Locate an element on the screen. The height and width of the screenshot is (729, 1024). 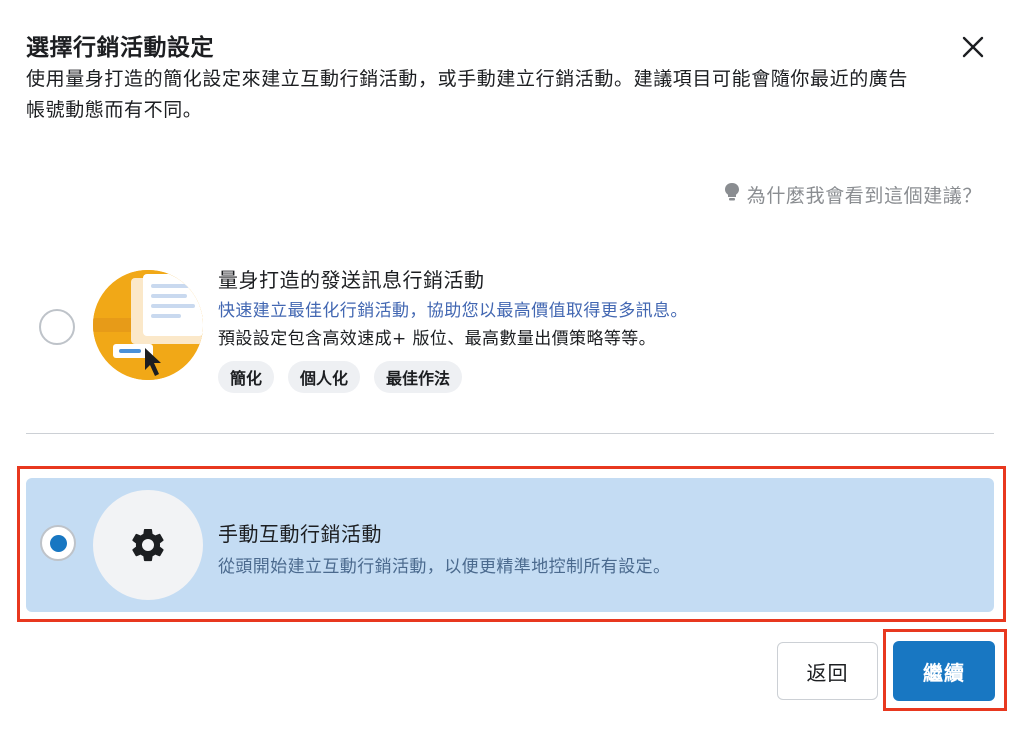
close-icon is located at coordinates (973, 47).